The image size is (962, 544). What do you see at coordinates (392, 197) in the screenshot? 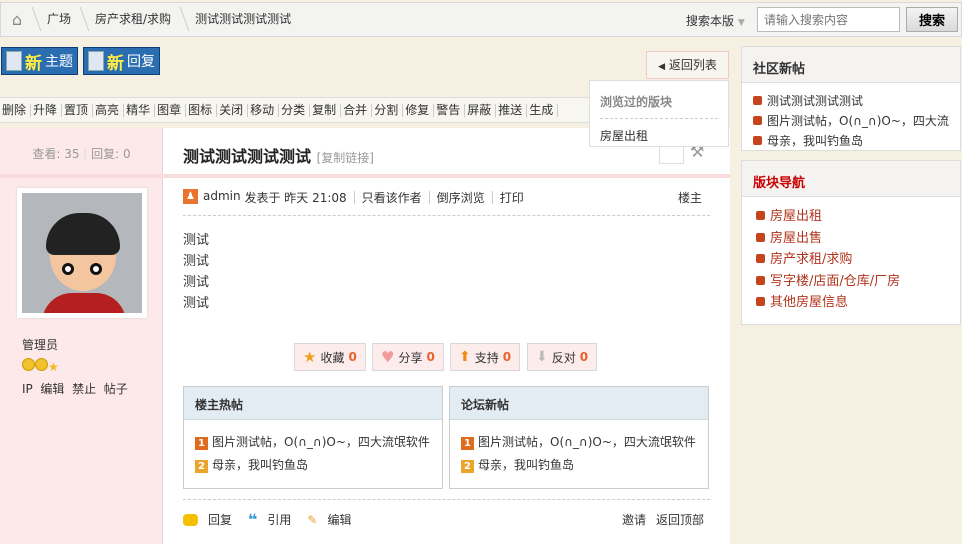
I see `only-author-link: 只看该作者` at bounding box center [392, 197].